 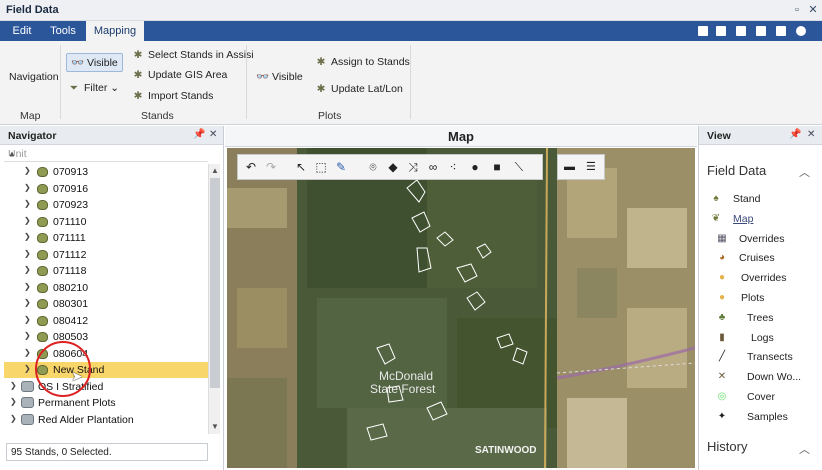 What do you see at coordinates (768, 259) in the screenshot?
I see `view-item: ◕ Cruises` at bounding box center [768, 259].